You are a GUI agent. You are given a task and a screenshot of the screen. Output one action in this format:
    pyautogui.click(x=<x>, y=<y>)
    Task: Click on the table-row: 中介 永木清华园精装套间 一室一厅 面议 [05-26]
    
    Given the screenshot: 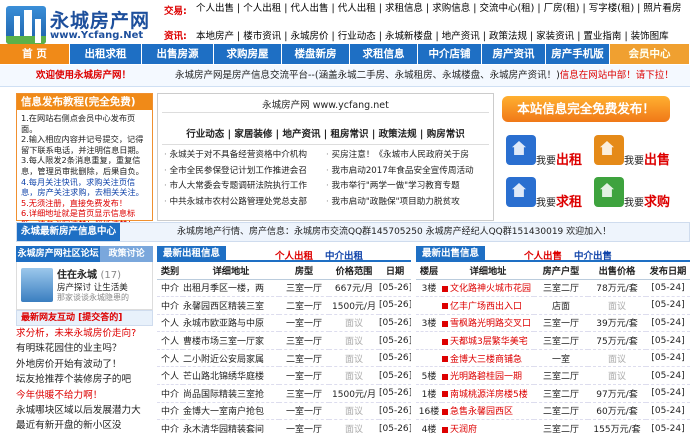 What is the action you would take?
    pyautogui.click(x=284, y=426)
    